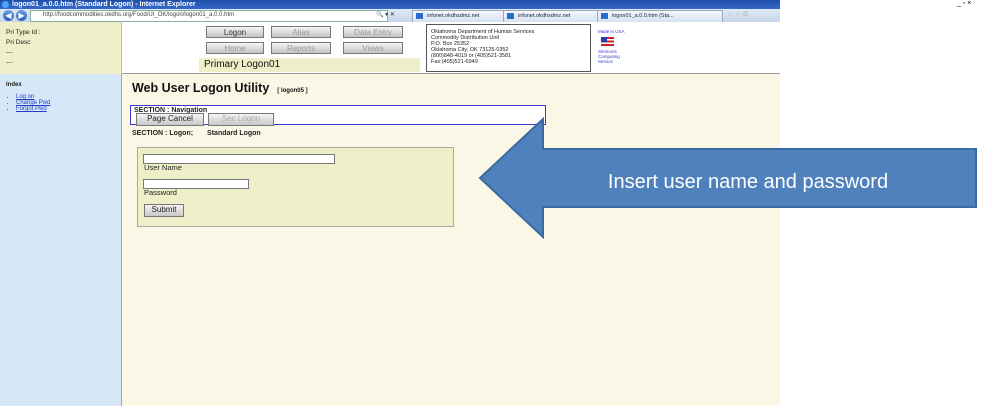 Image resolution: width=981 pixels, height=406 pixels. Describe the element at coordinates (607, 41) in the screenshot. I see `us-flag-icon` at that location.